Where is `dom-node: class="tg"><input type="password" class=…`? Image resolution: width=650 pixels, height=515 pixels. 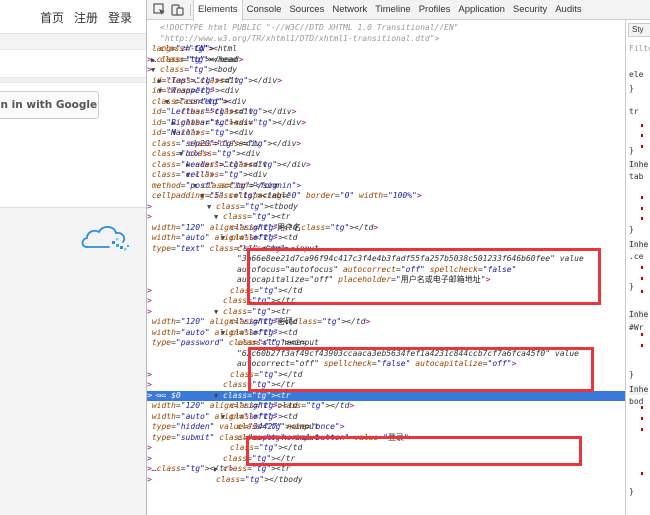 dom-node: class="tg"><input type="password" class=… is located at coordinates (386, 343).